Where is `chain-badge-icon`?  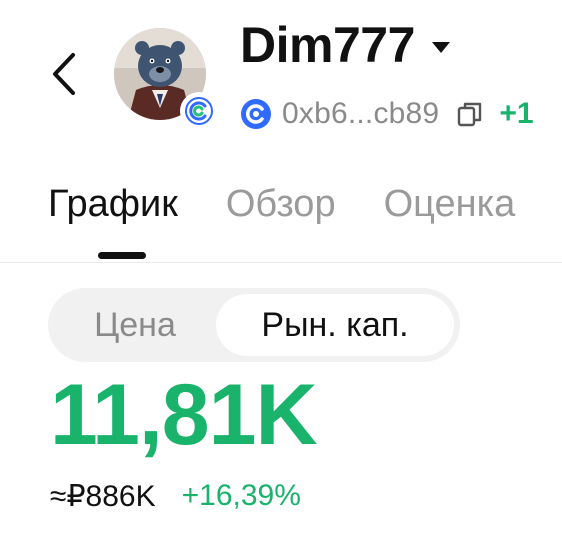
chain-badge-icon is located at coordinates (199, 111).